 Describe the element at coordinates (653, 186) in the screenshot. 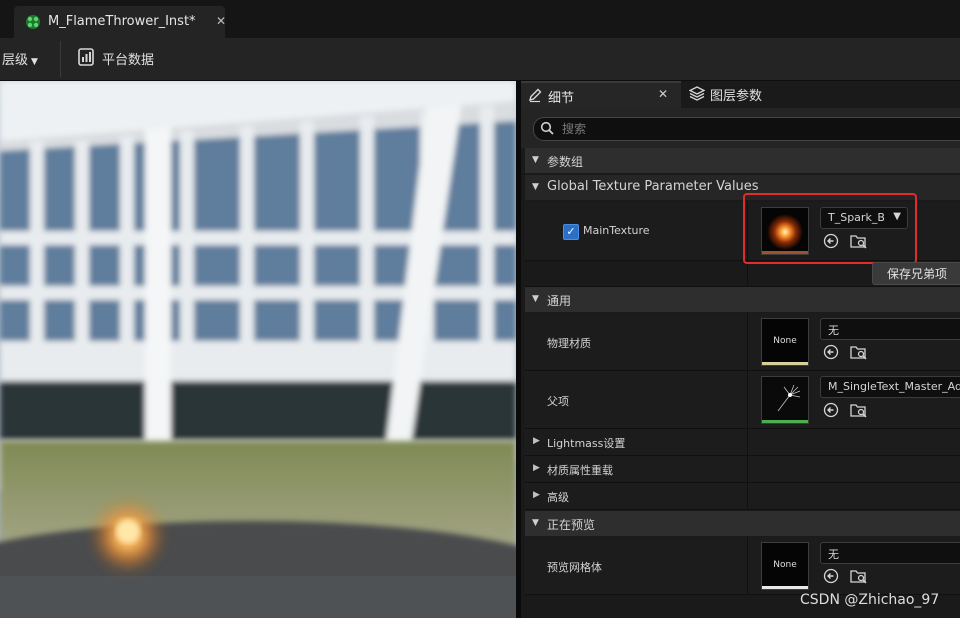

I see `category-label: Global Texture Parameter Values` at that location.